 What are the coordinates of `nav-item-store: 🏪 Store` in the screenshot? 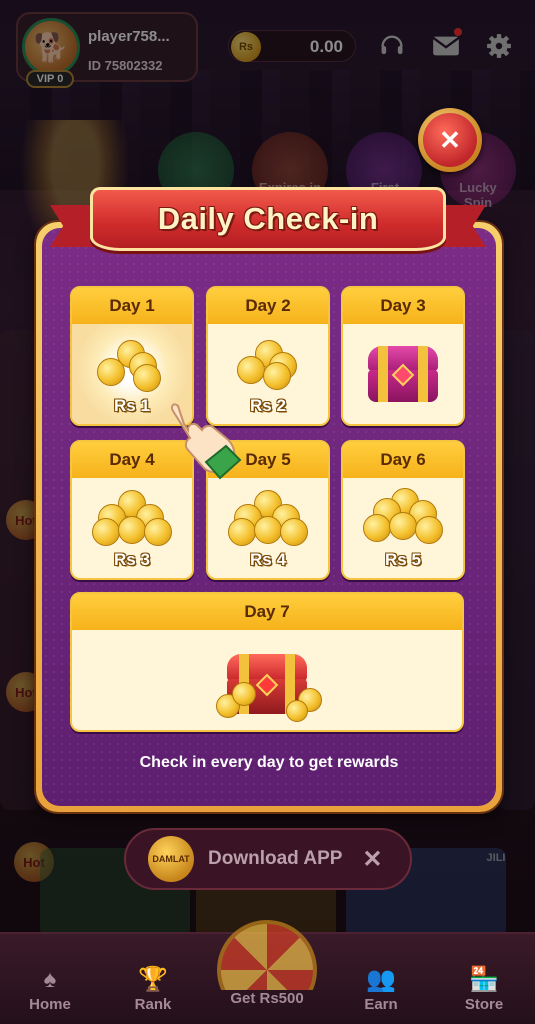 It's located at (484, 989).